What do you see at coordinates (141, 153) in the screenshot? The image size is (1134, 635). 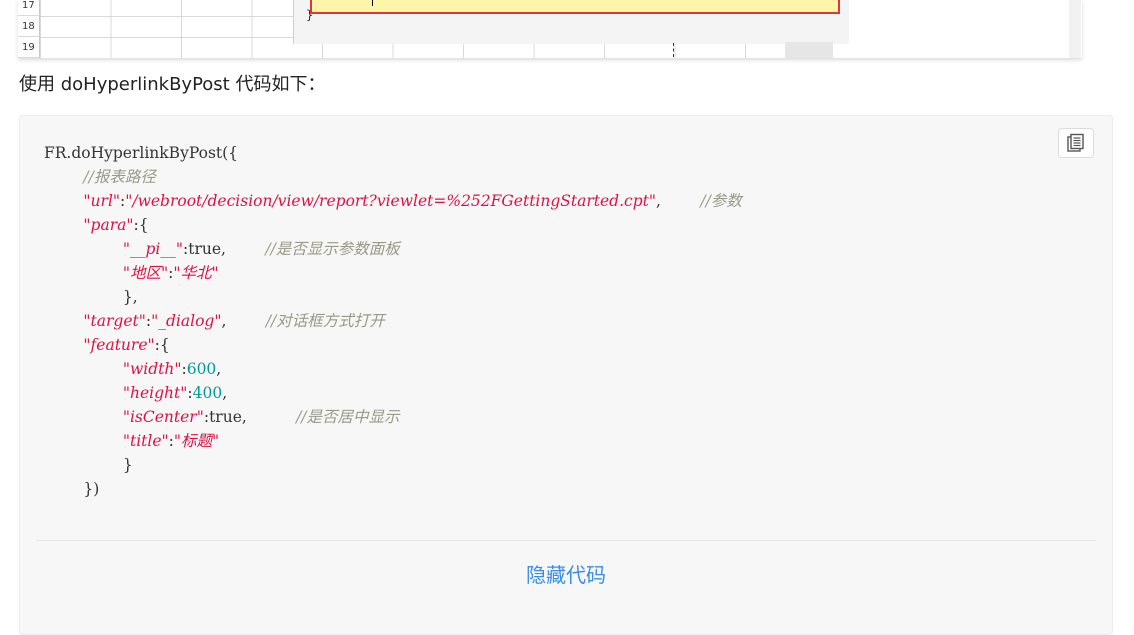 I see `code-line-call: FR.doHyperlinkByPost({` at bounding box center [141, 153].